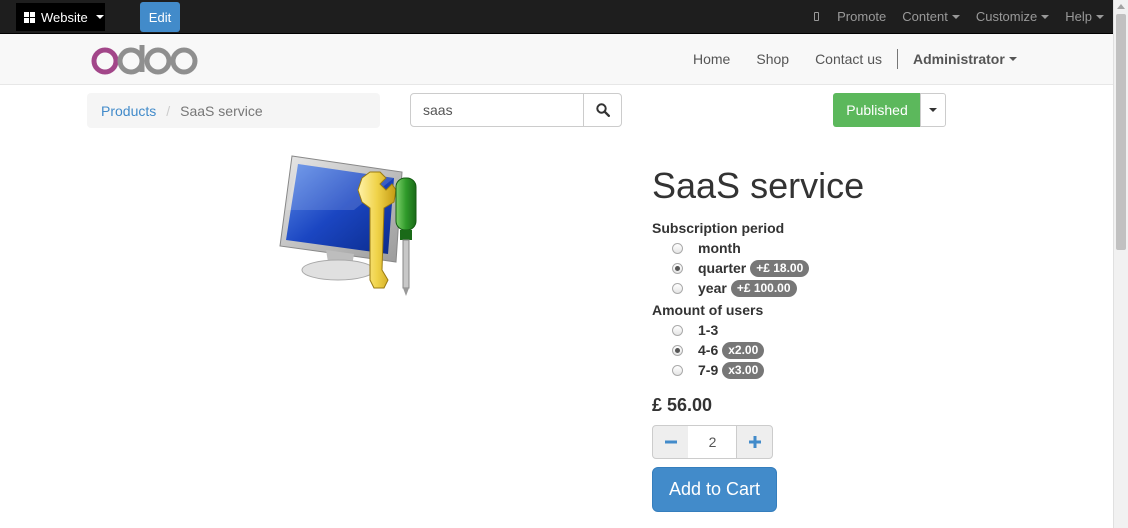 This screenshot has width=1128, height=528. I want to click on option-users-7-9: 7-9 x3.00, so click(718, 370).